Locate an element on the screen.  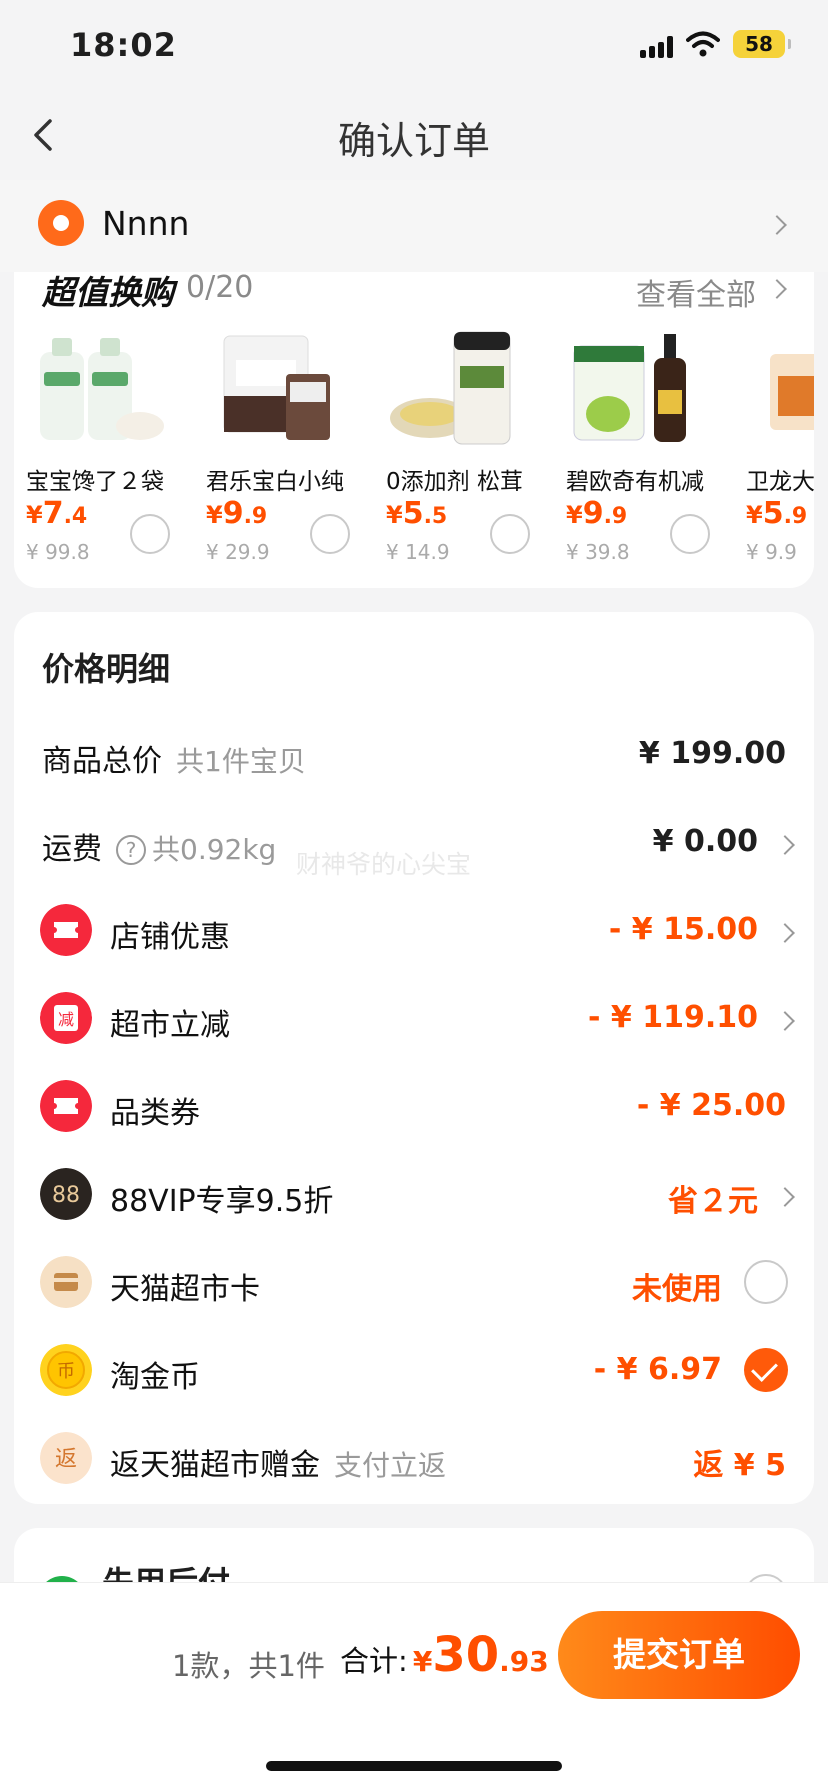
product-name: 宝宝馋了２袋 is located at coordinates (95, 482).